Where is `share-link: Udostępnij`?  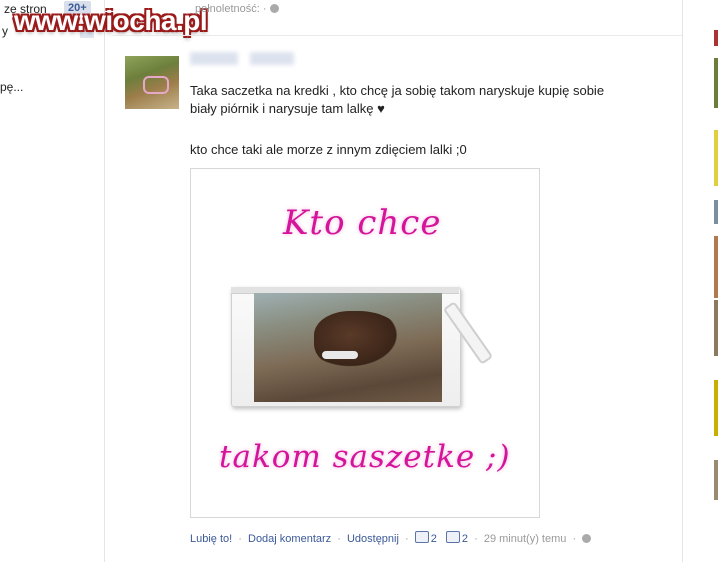
share-link: Udostępnij is located at coordinates (373, 539).